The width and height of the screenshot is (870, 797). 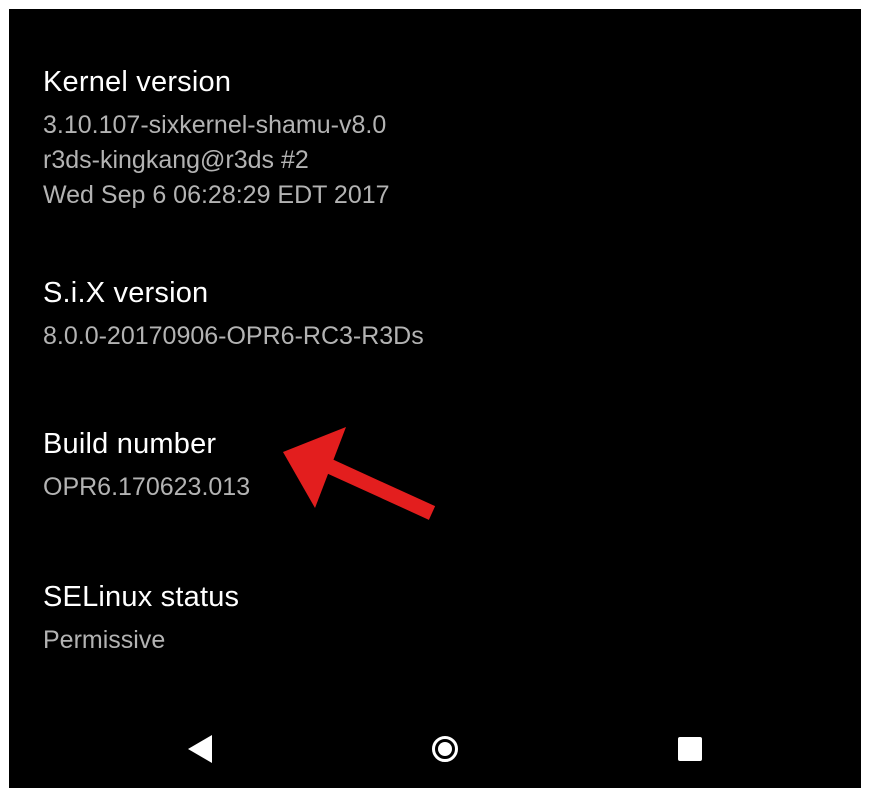 What do you see at coordinates (423, 466) in the screenshot?
I see `setting-item-build-number: Build number OPR6.170623.013` at bounding box center [423, 466].